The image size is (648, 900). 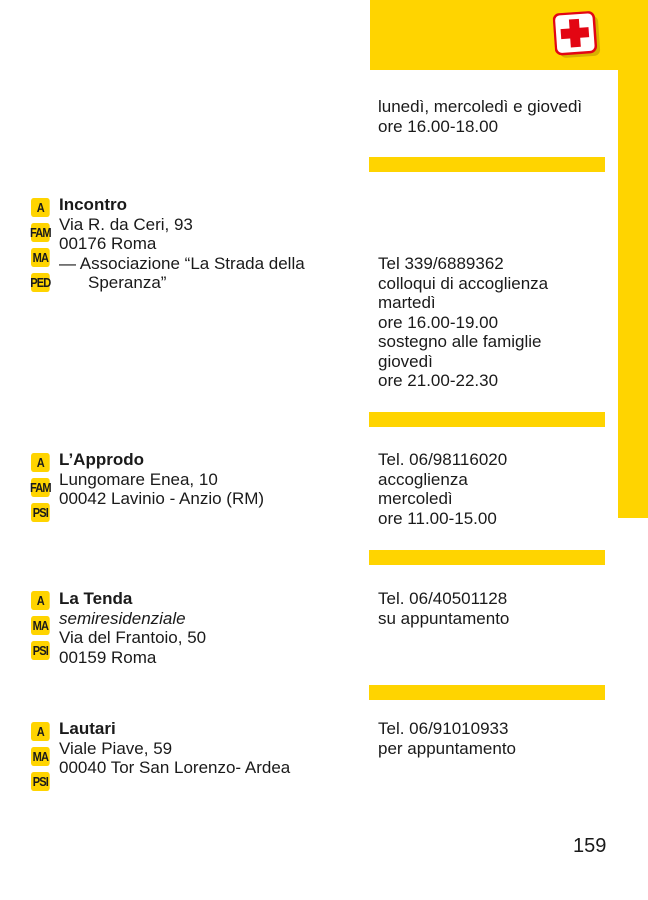 What do you see at coordinates (443, 728) in the screenshot?
I see `entry-phone: Tel. 06/91010933` at bounding box center [443, 728].